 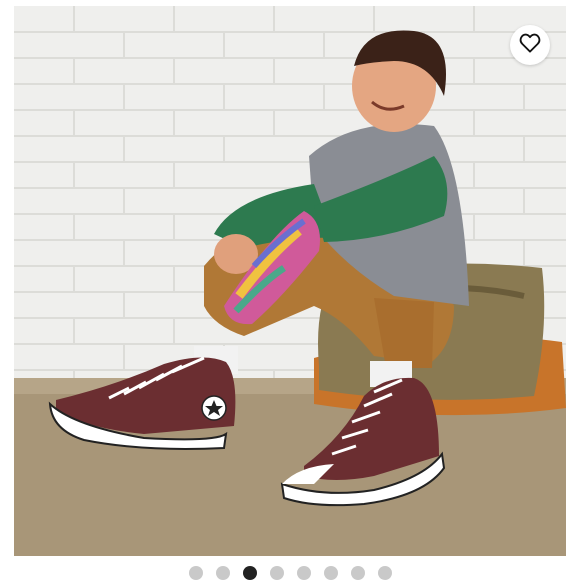 What do you see at coordinates (249, 573) in the screenshot?
I see `pagination-dot-active` at bounding box center [249, 573].